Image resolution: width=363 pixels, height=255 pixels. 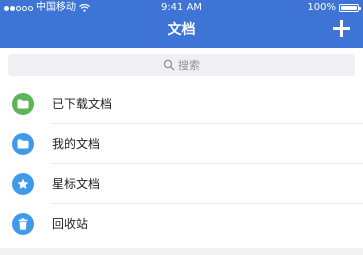 I want to click on trash-icon, so click(x=23, y=224).